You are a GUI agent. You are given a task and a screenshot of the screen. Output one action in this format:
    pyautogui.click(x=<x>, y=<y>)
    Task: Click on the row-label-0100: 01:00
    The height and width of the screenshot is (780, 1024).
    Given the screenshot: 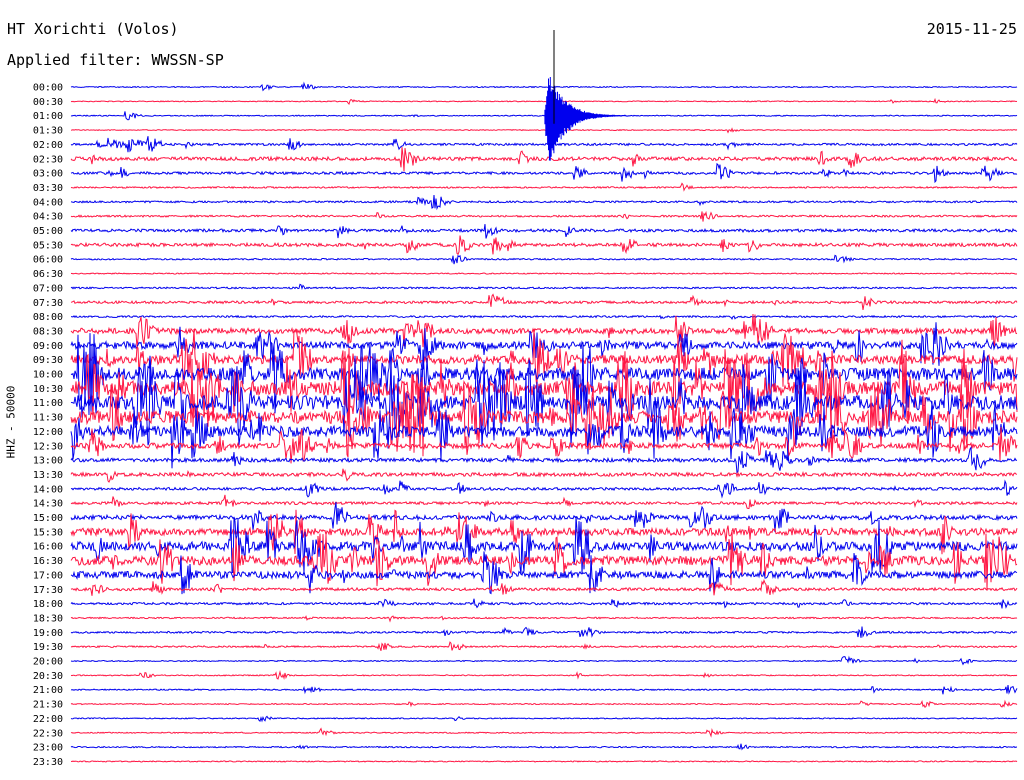 What is the action you would take?
    pyautogui.click(x=48, y=116)
    